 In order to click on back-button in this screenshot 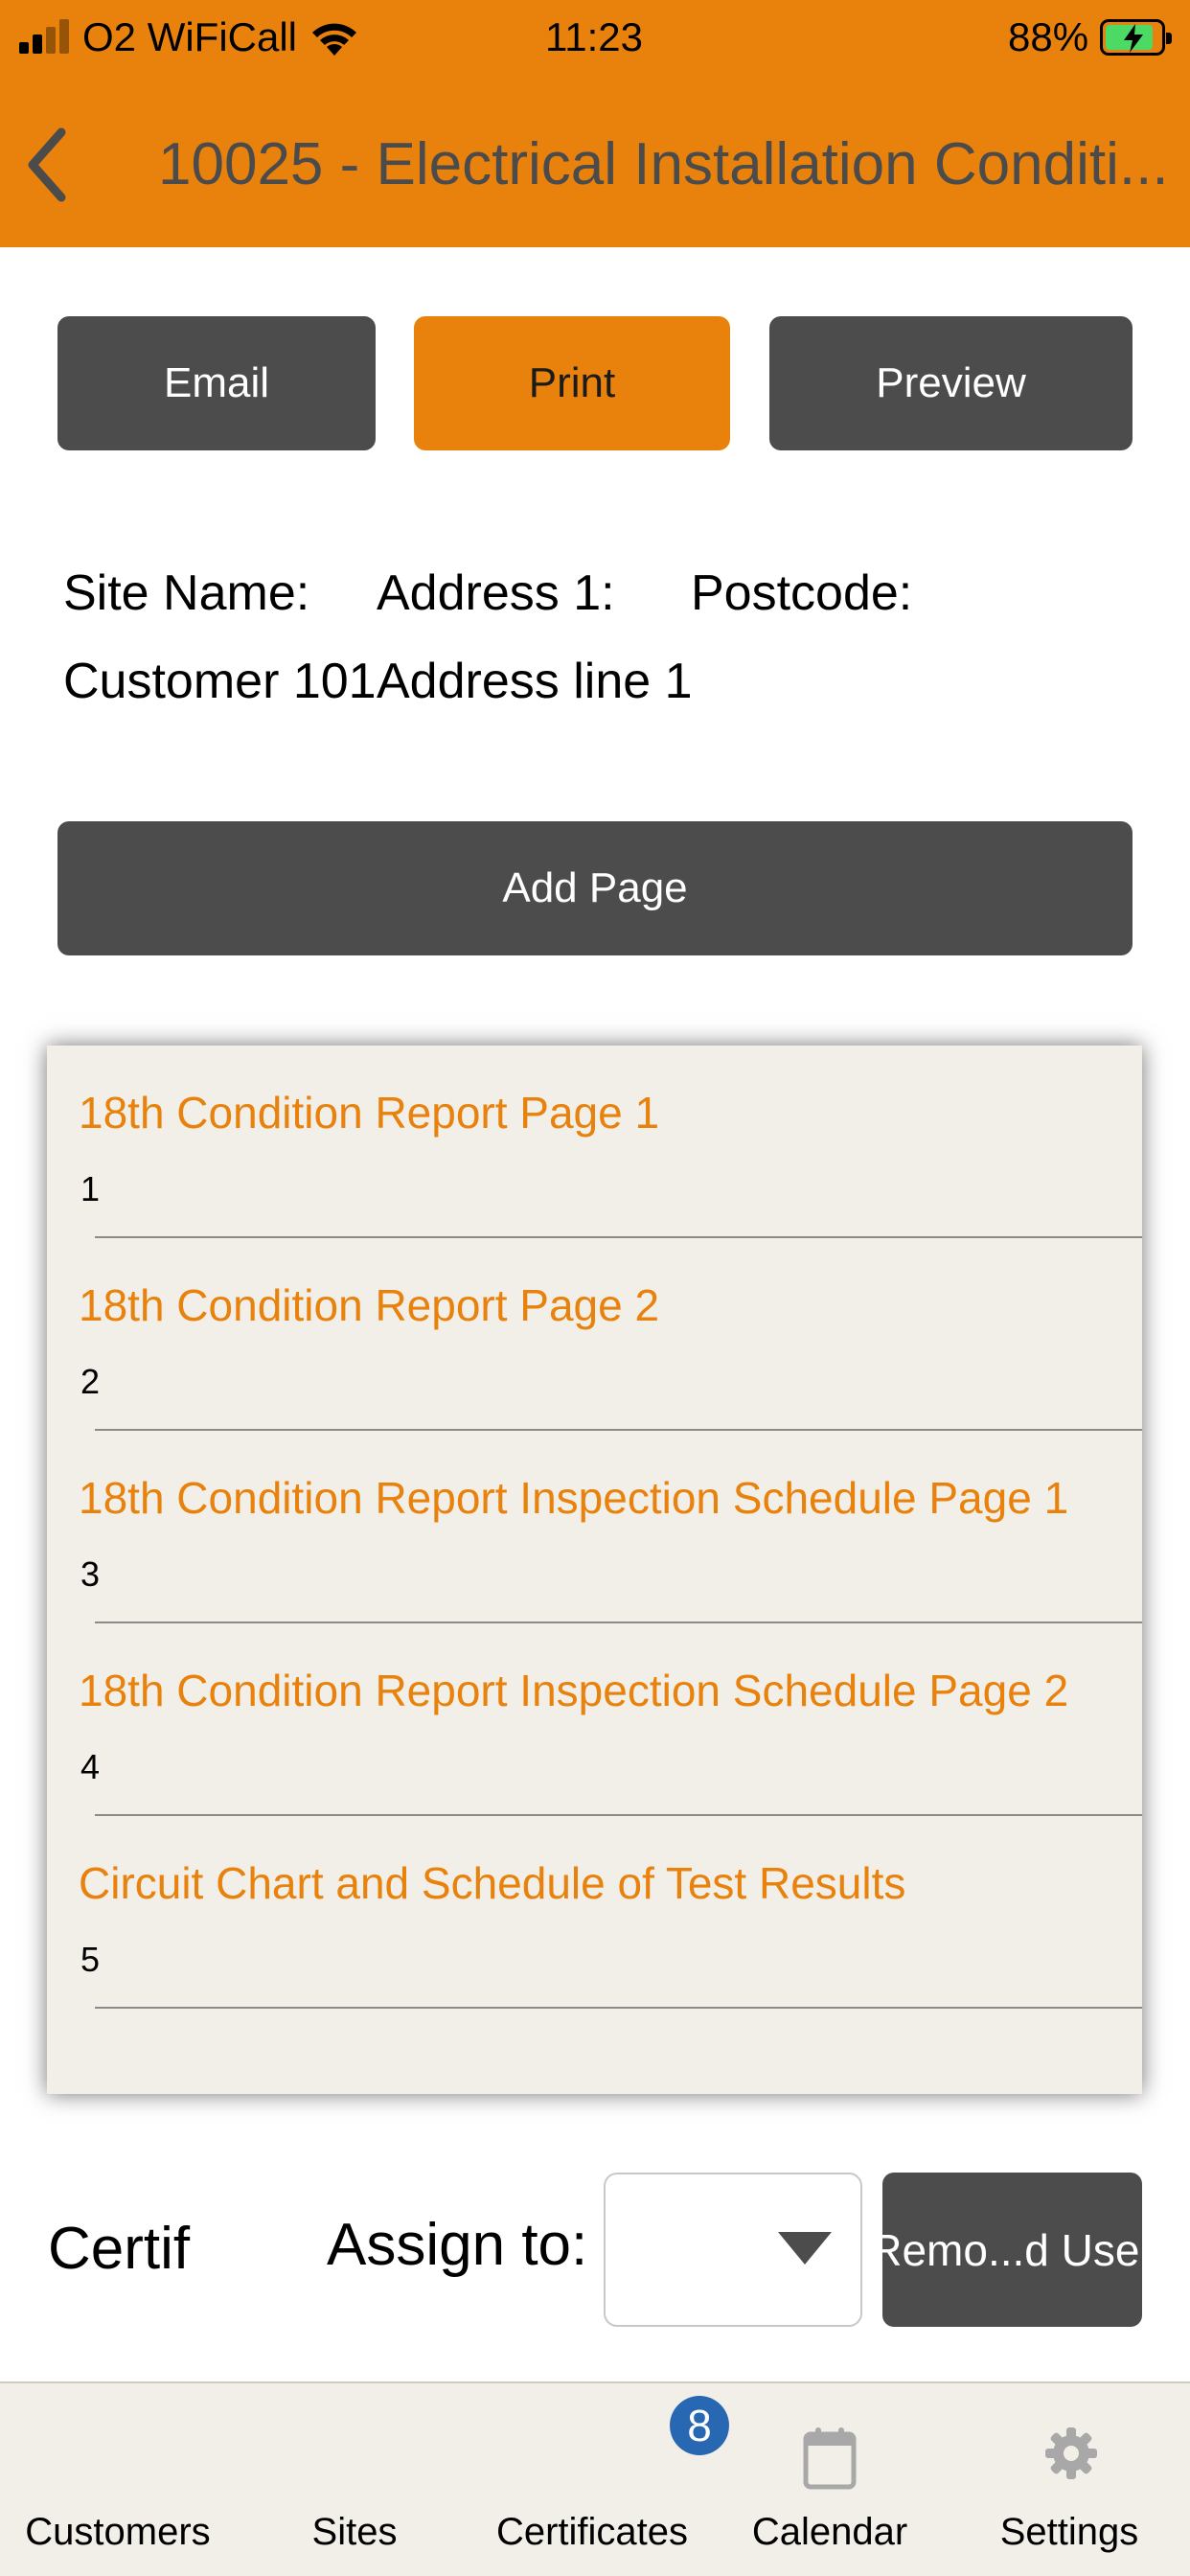, I will do `click(48, 165)`.